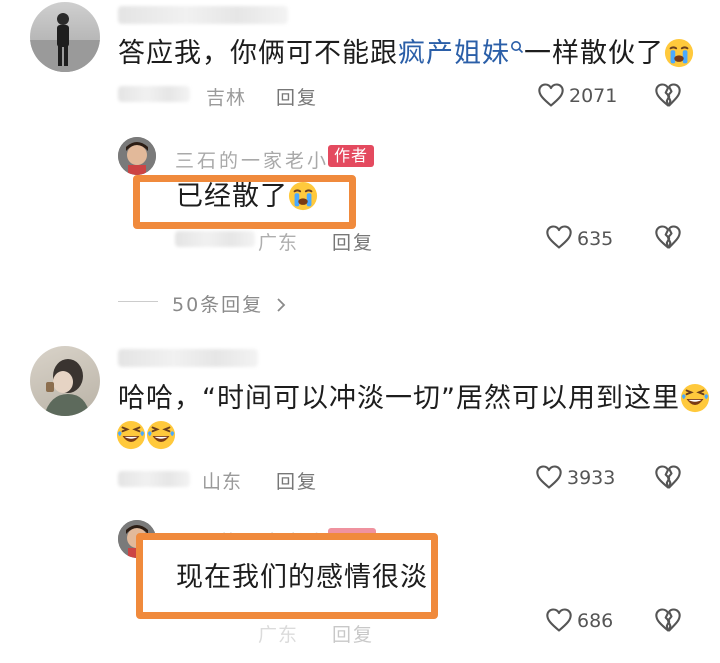  Describe the element at coordinates (399, 398) in the screenshot. I see `comment-text-content: 哈哈，“时间可以冲淡一切”居然可以用到这里` at that location.